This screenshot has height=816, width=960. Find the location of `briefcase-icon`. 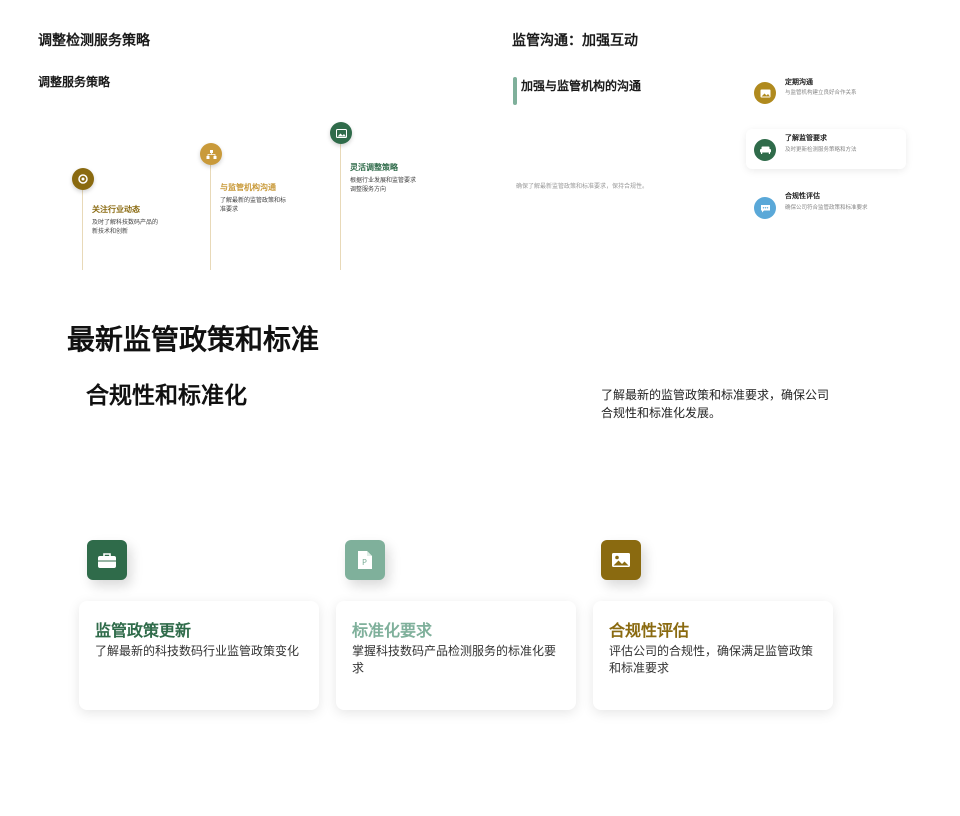

briefcase-icon is located at coordinates (107, 560).